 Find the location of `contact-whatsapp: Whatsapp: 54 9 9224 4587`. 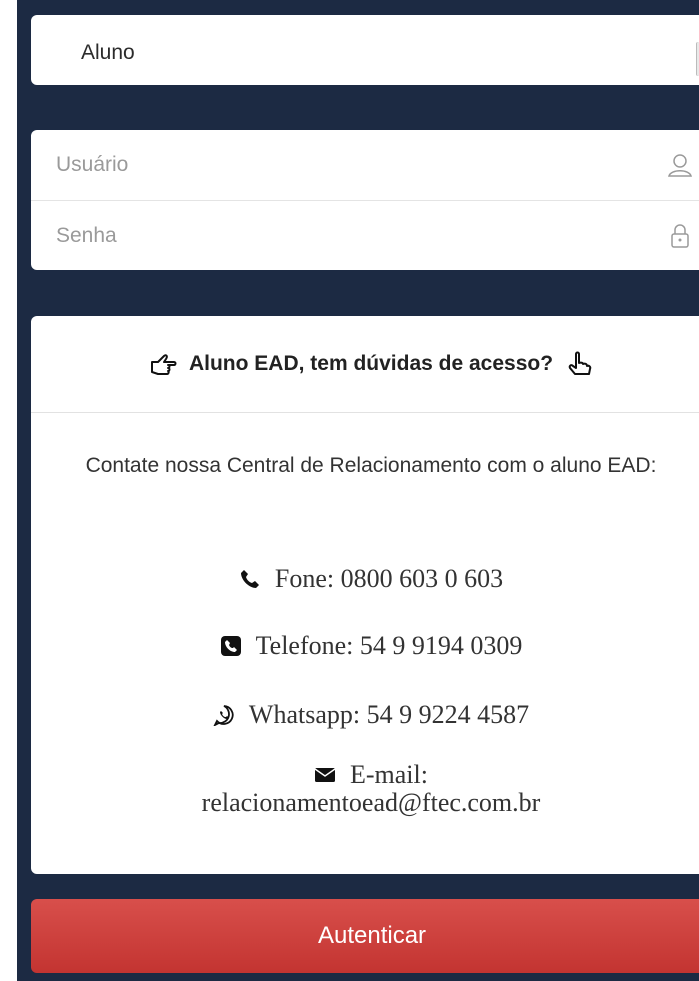

contact-whatsapp: Whatsapp: 54 9 9224 4587 is located at coordinates (365, 715).